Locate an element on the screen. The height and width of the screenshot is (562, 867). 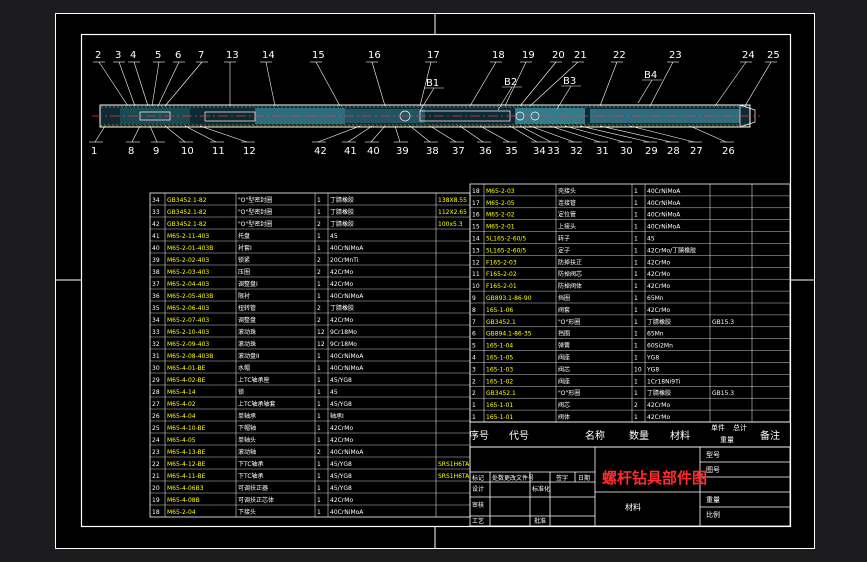
table-cell: 锁 is located at coordinates (241, 392).